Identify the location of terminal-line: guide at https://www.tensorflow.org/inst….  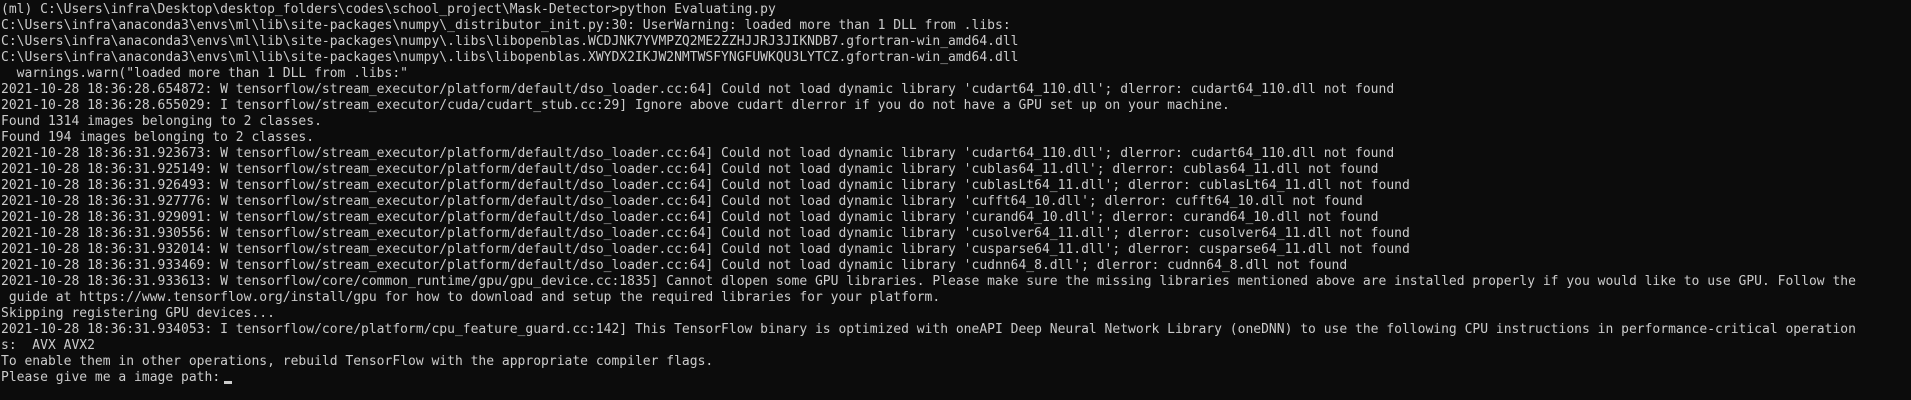
(471, 297).